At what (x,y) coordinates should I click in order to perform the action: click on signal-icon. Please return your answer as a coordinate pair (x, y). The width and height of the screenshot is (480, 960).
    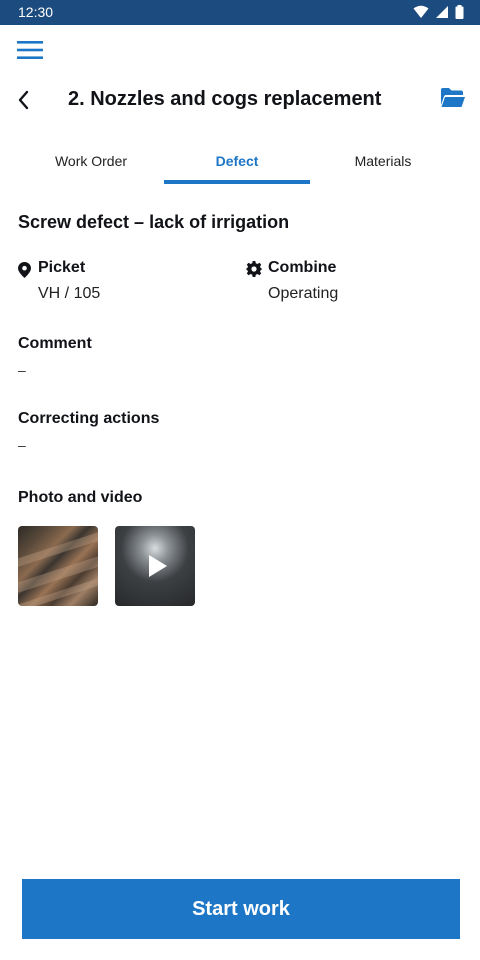
    Looking at the image, I should click on (442, 12).